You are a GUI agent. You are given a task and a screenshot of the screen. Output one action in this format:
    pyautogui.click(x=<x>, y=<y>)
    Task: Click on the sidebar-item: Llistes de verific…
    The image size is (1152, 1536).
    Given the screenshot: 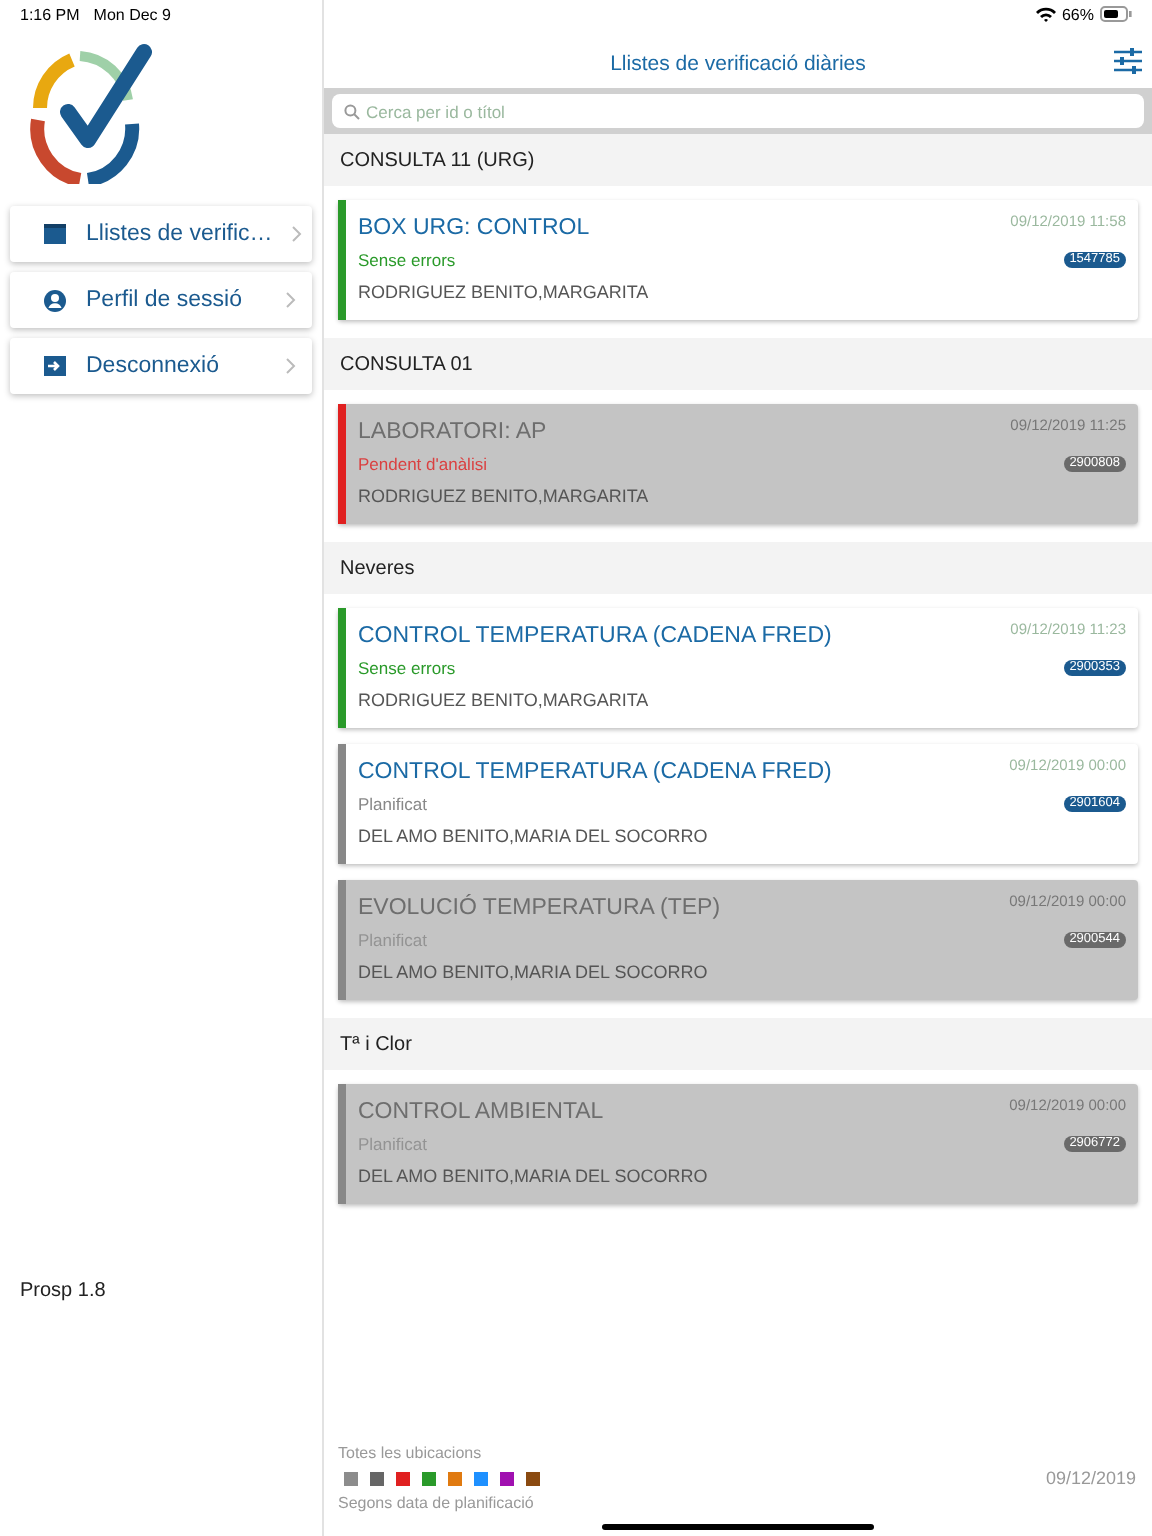 What is the action you would take?
    pyautogui.click(x=161, y=234)
    